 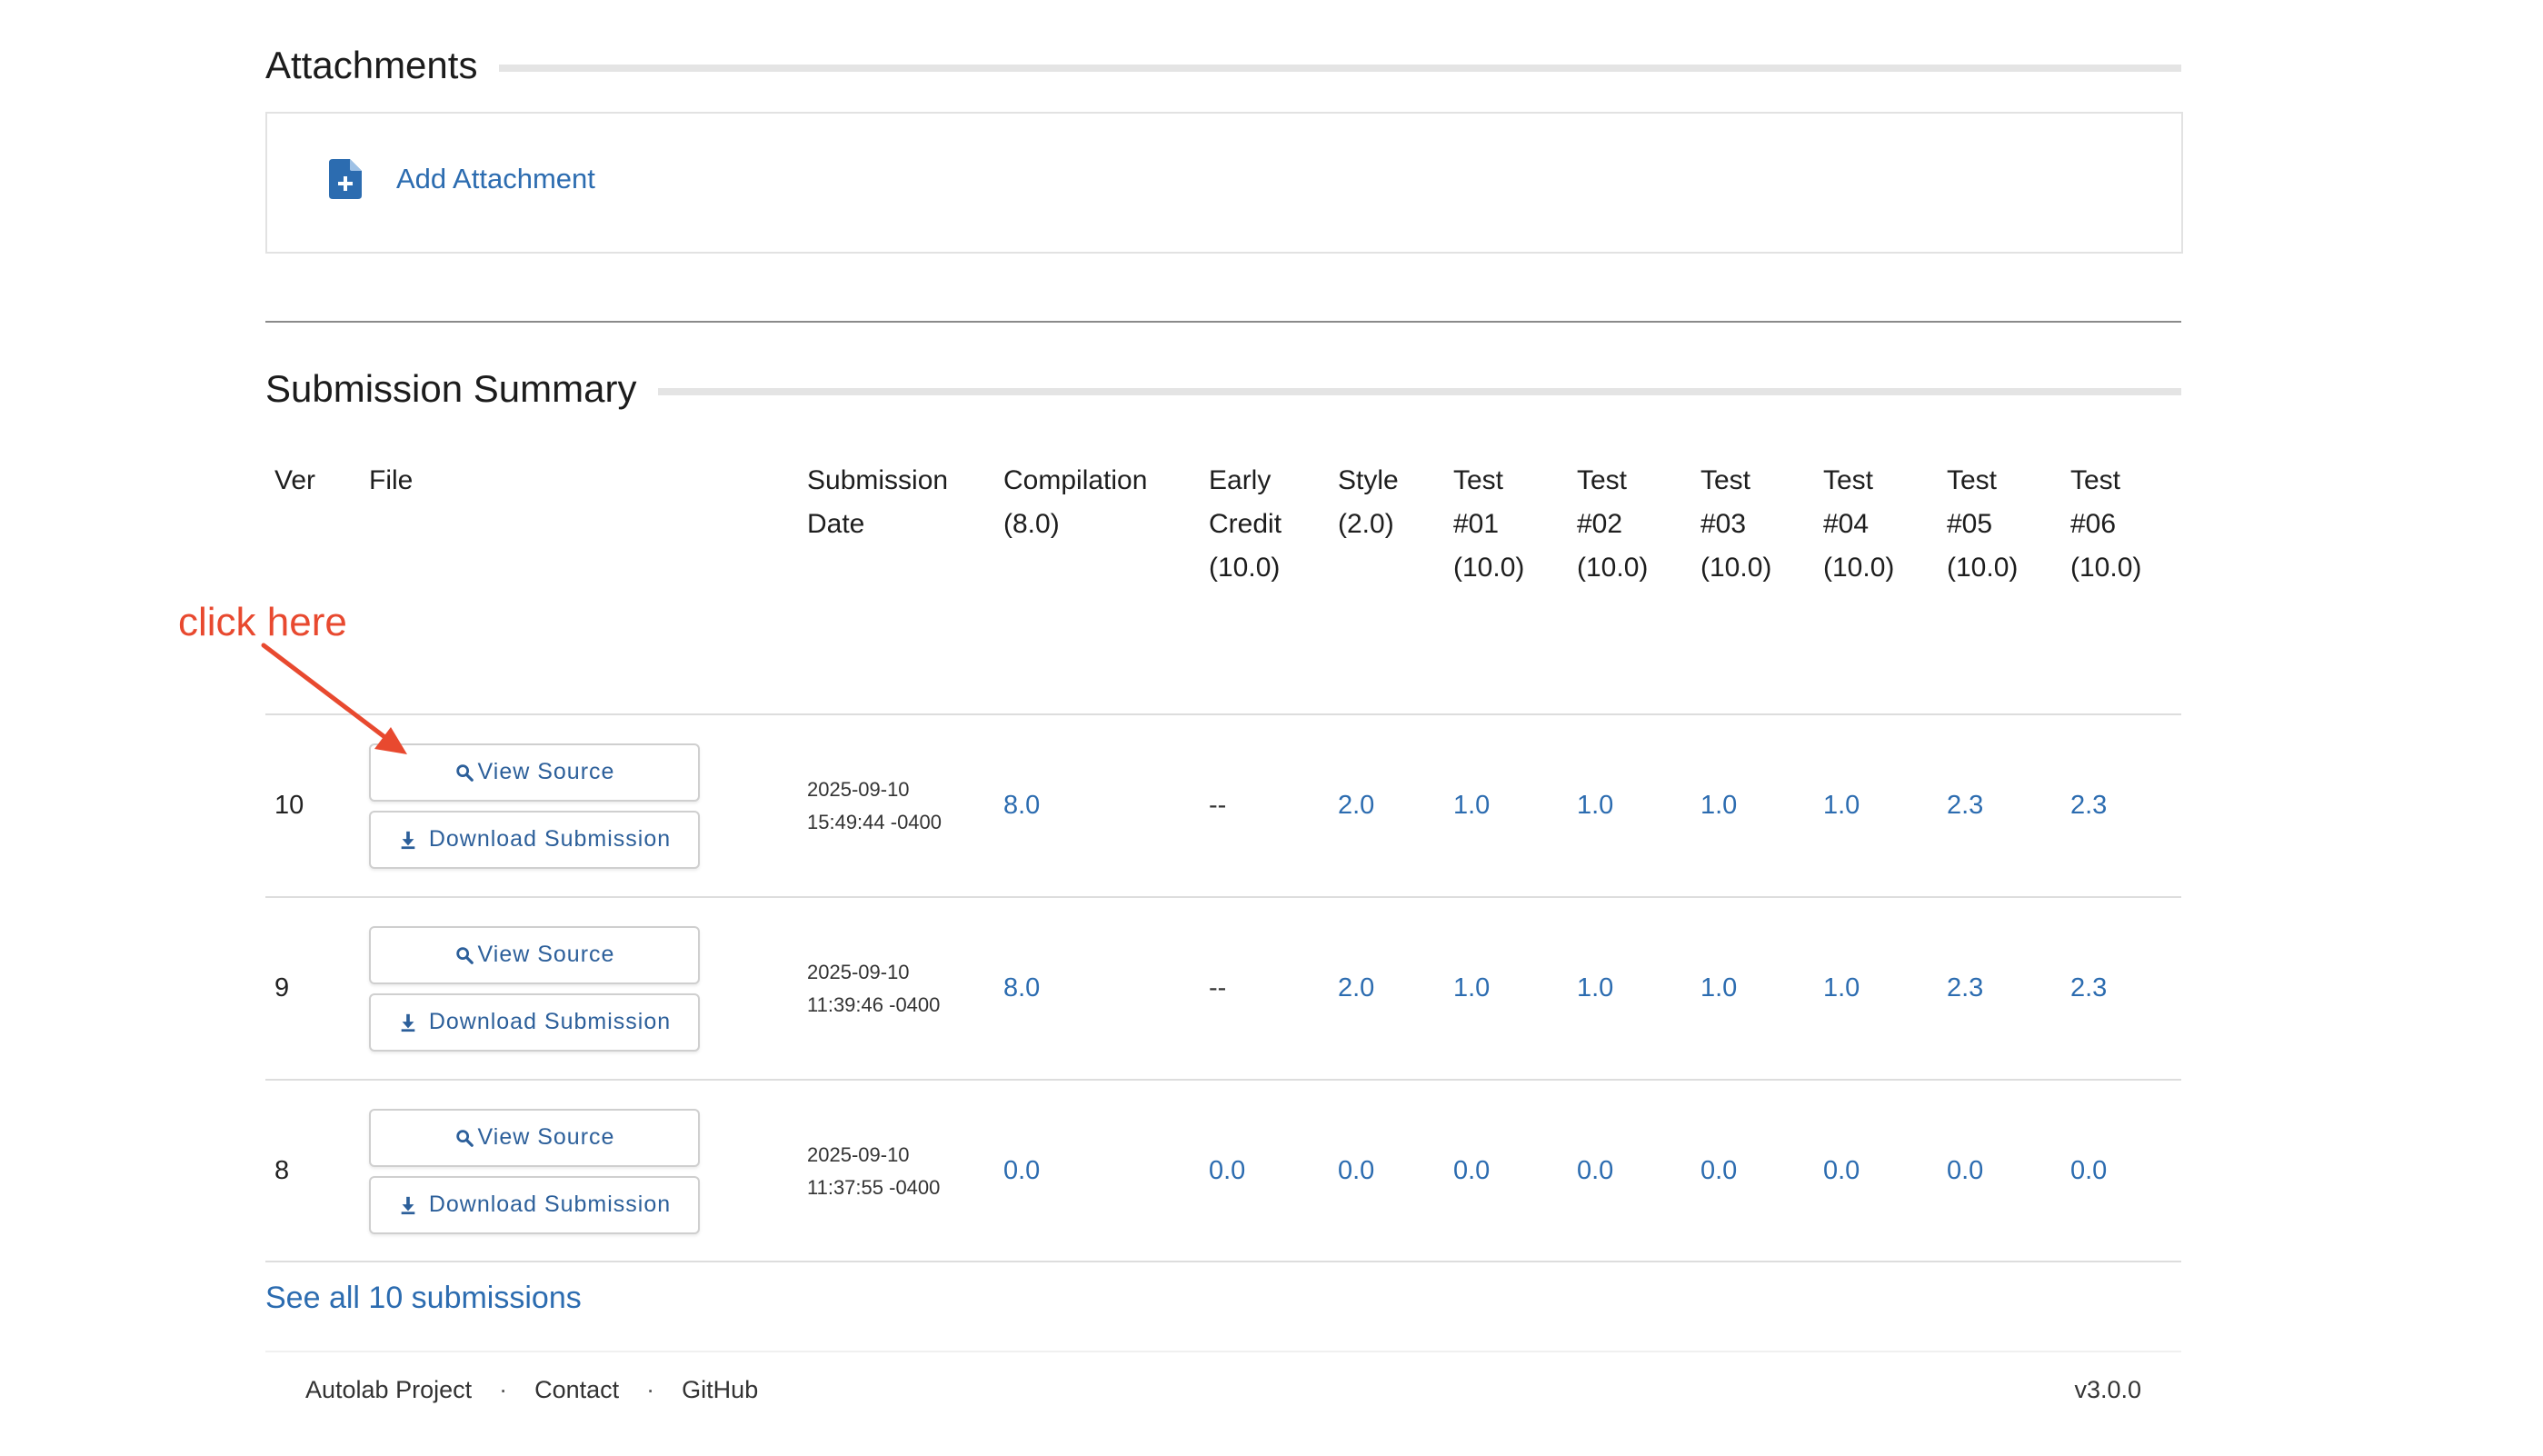 I want to click on footer-link-github: GitHub, so click(x=720, y=1390).